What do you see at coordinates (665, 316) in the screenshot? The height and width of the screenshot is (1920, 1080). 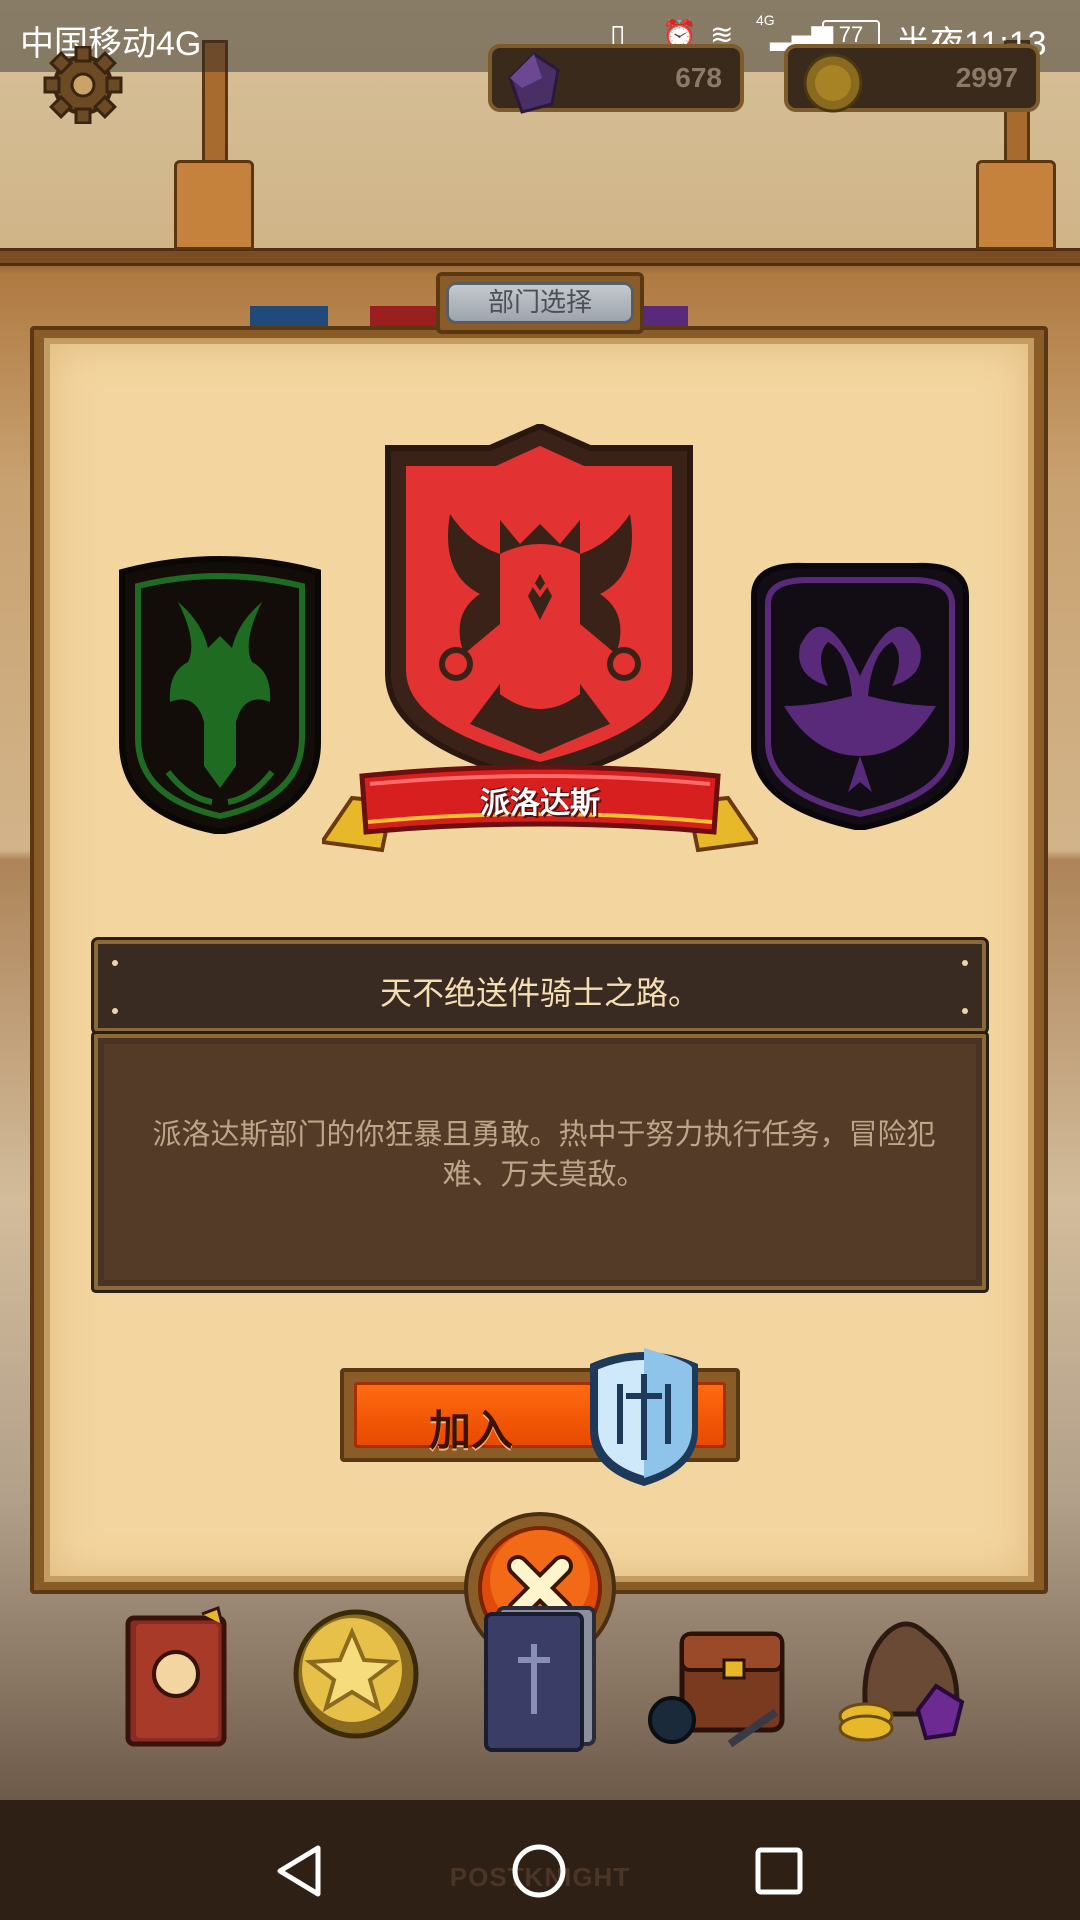 I see `tab-purple` at bounding box center [665, 316].